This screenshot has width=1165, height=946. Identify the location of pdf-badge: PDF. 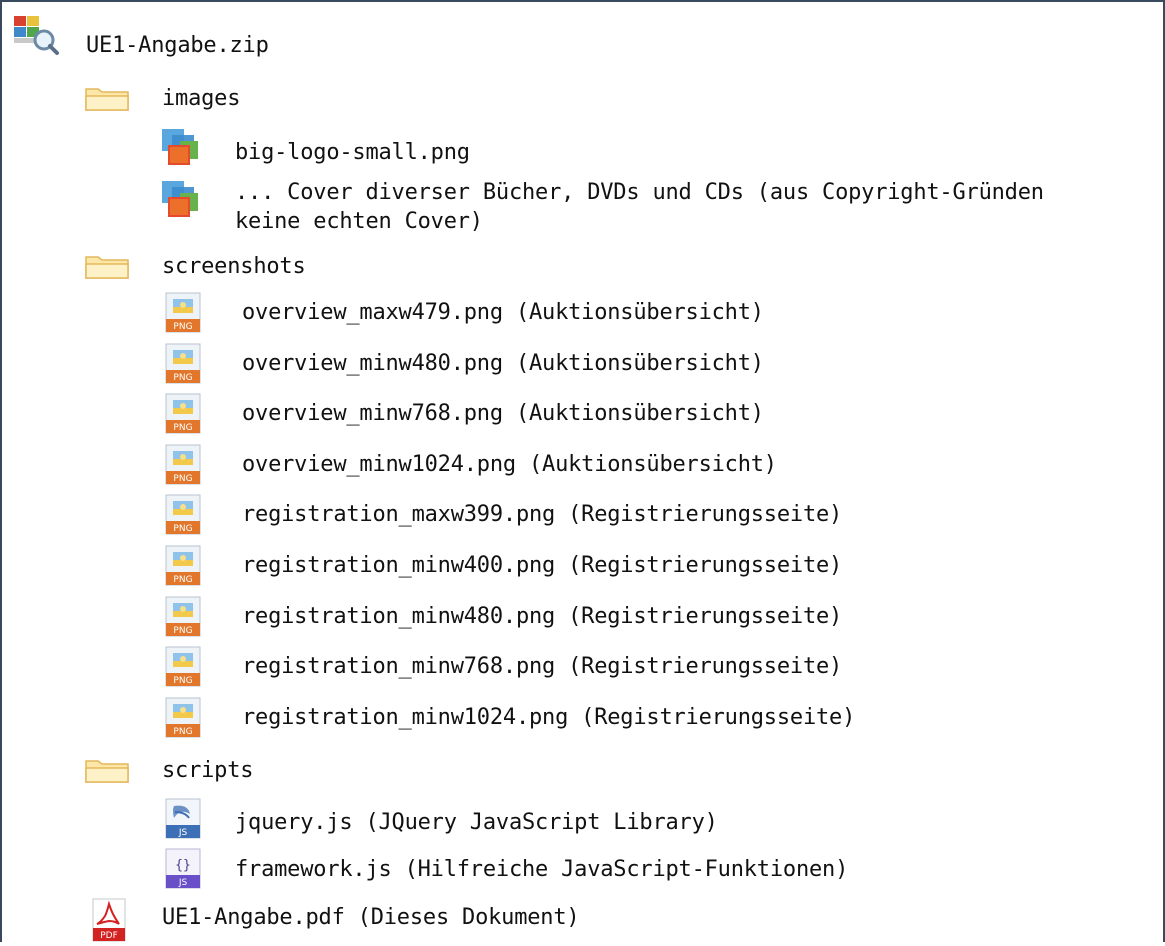
(109, 936).